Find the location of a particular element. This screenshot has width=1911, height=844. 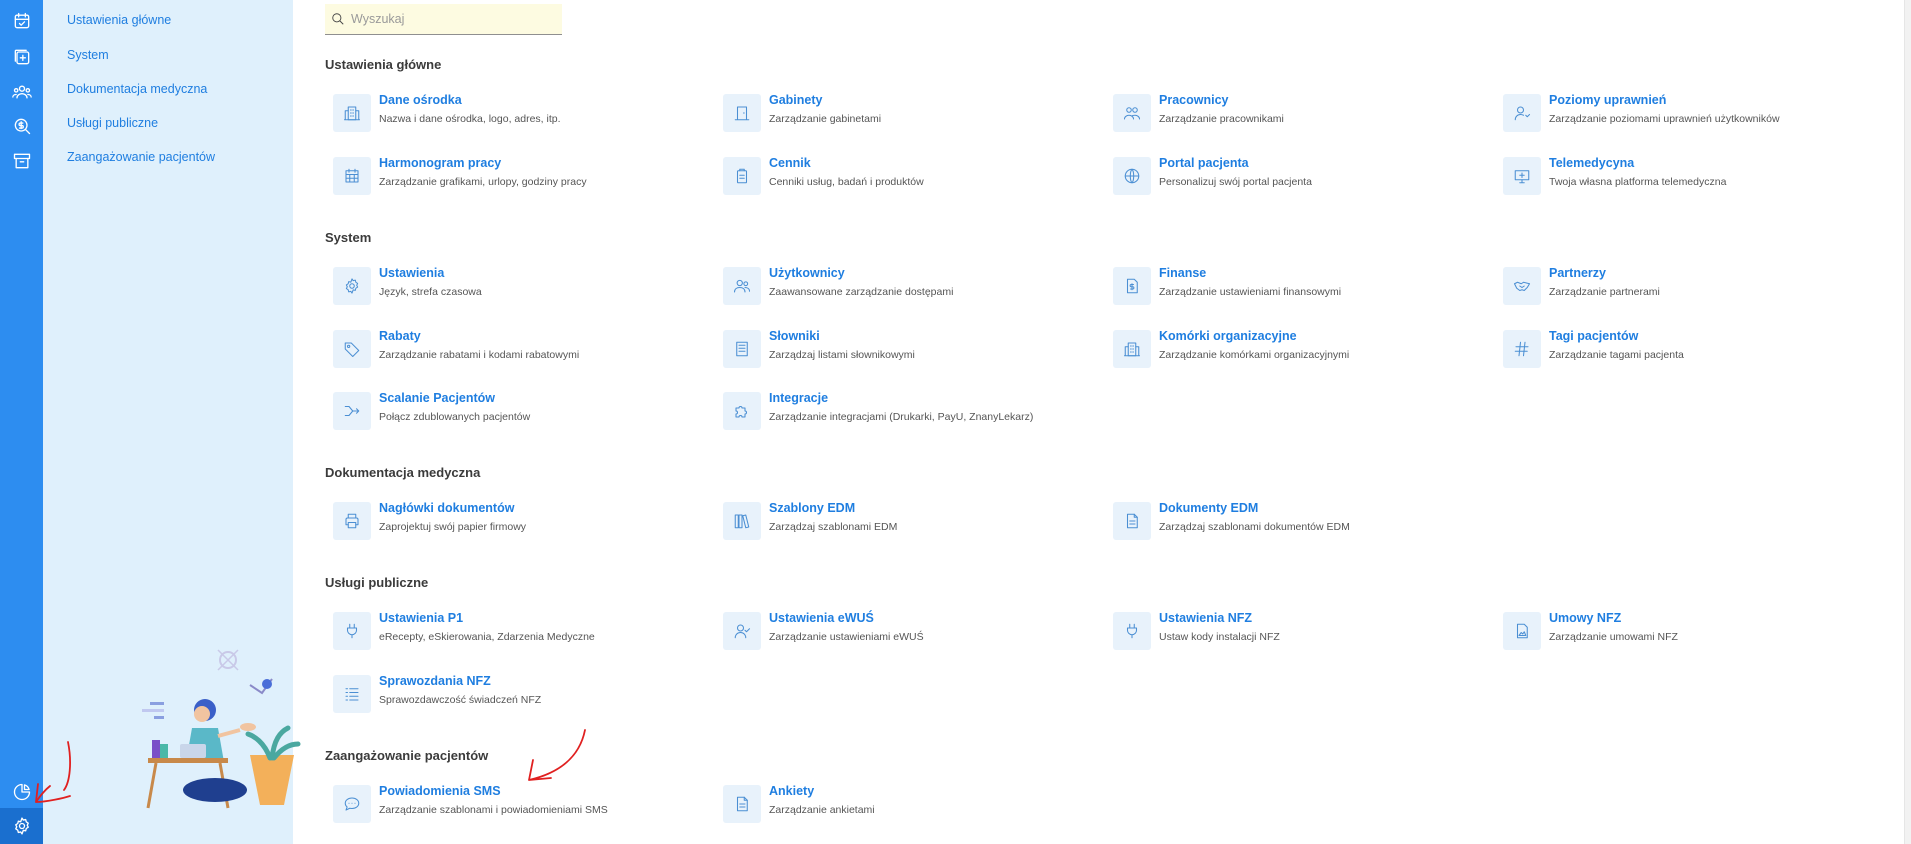

tile-title: Portal pacjenta is located at coordinates (1204, 163).